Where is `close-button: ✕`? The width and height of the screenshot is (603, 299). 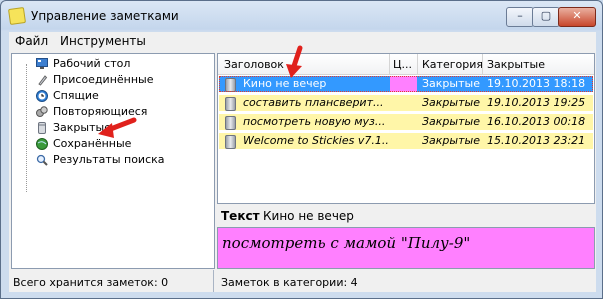 close-button: ✕ is located at coordinates (577, 17).